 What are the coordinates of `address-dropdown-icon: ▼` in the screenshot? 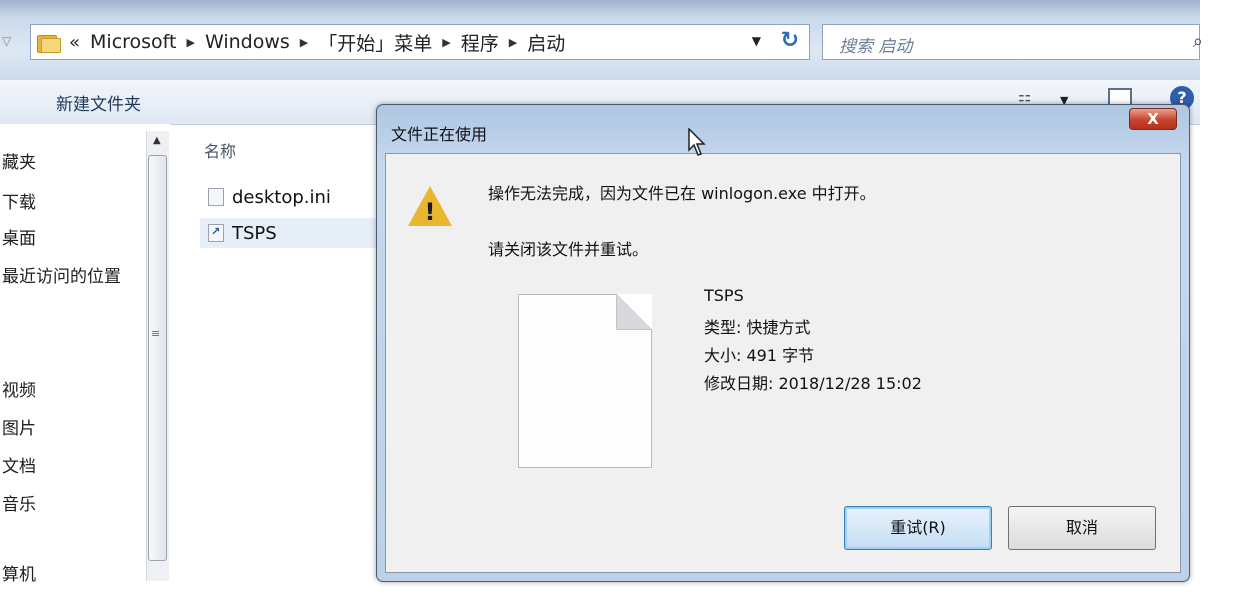 It's located at (756, 41).